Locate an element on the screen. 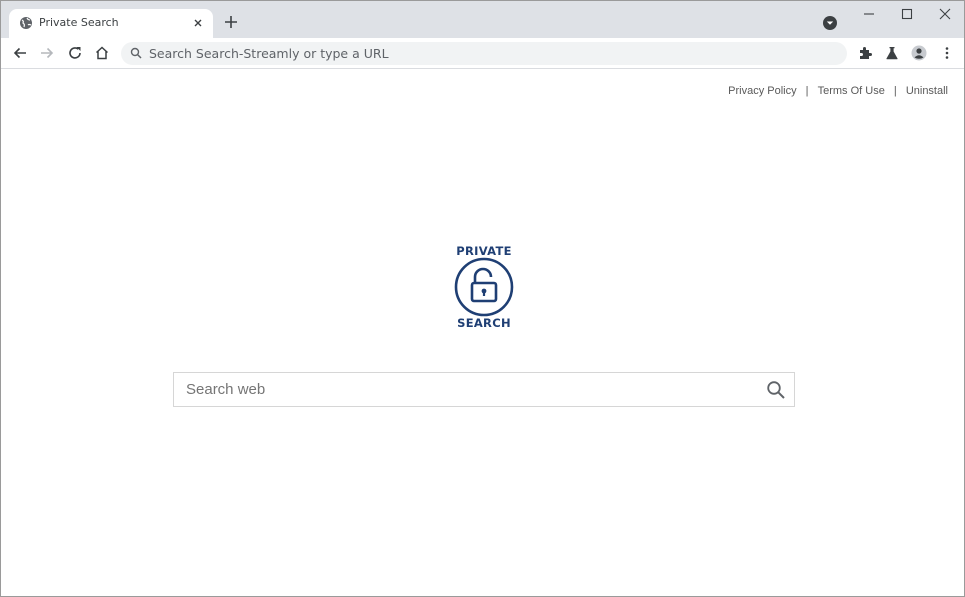  forward-arrow-icon is located at coordinates (47, 53).